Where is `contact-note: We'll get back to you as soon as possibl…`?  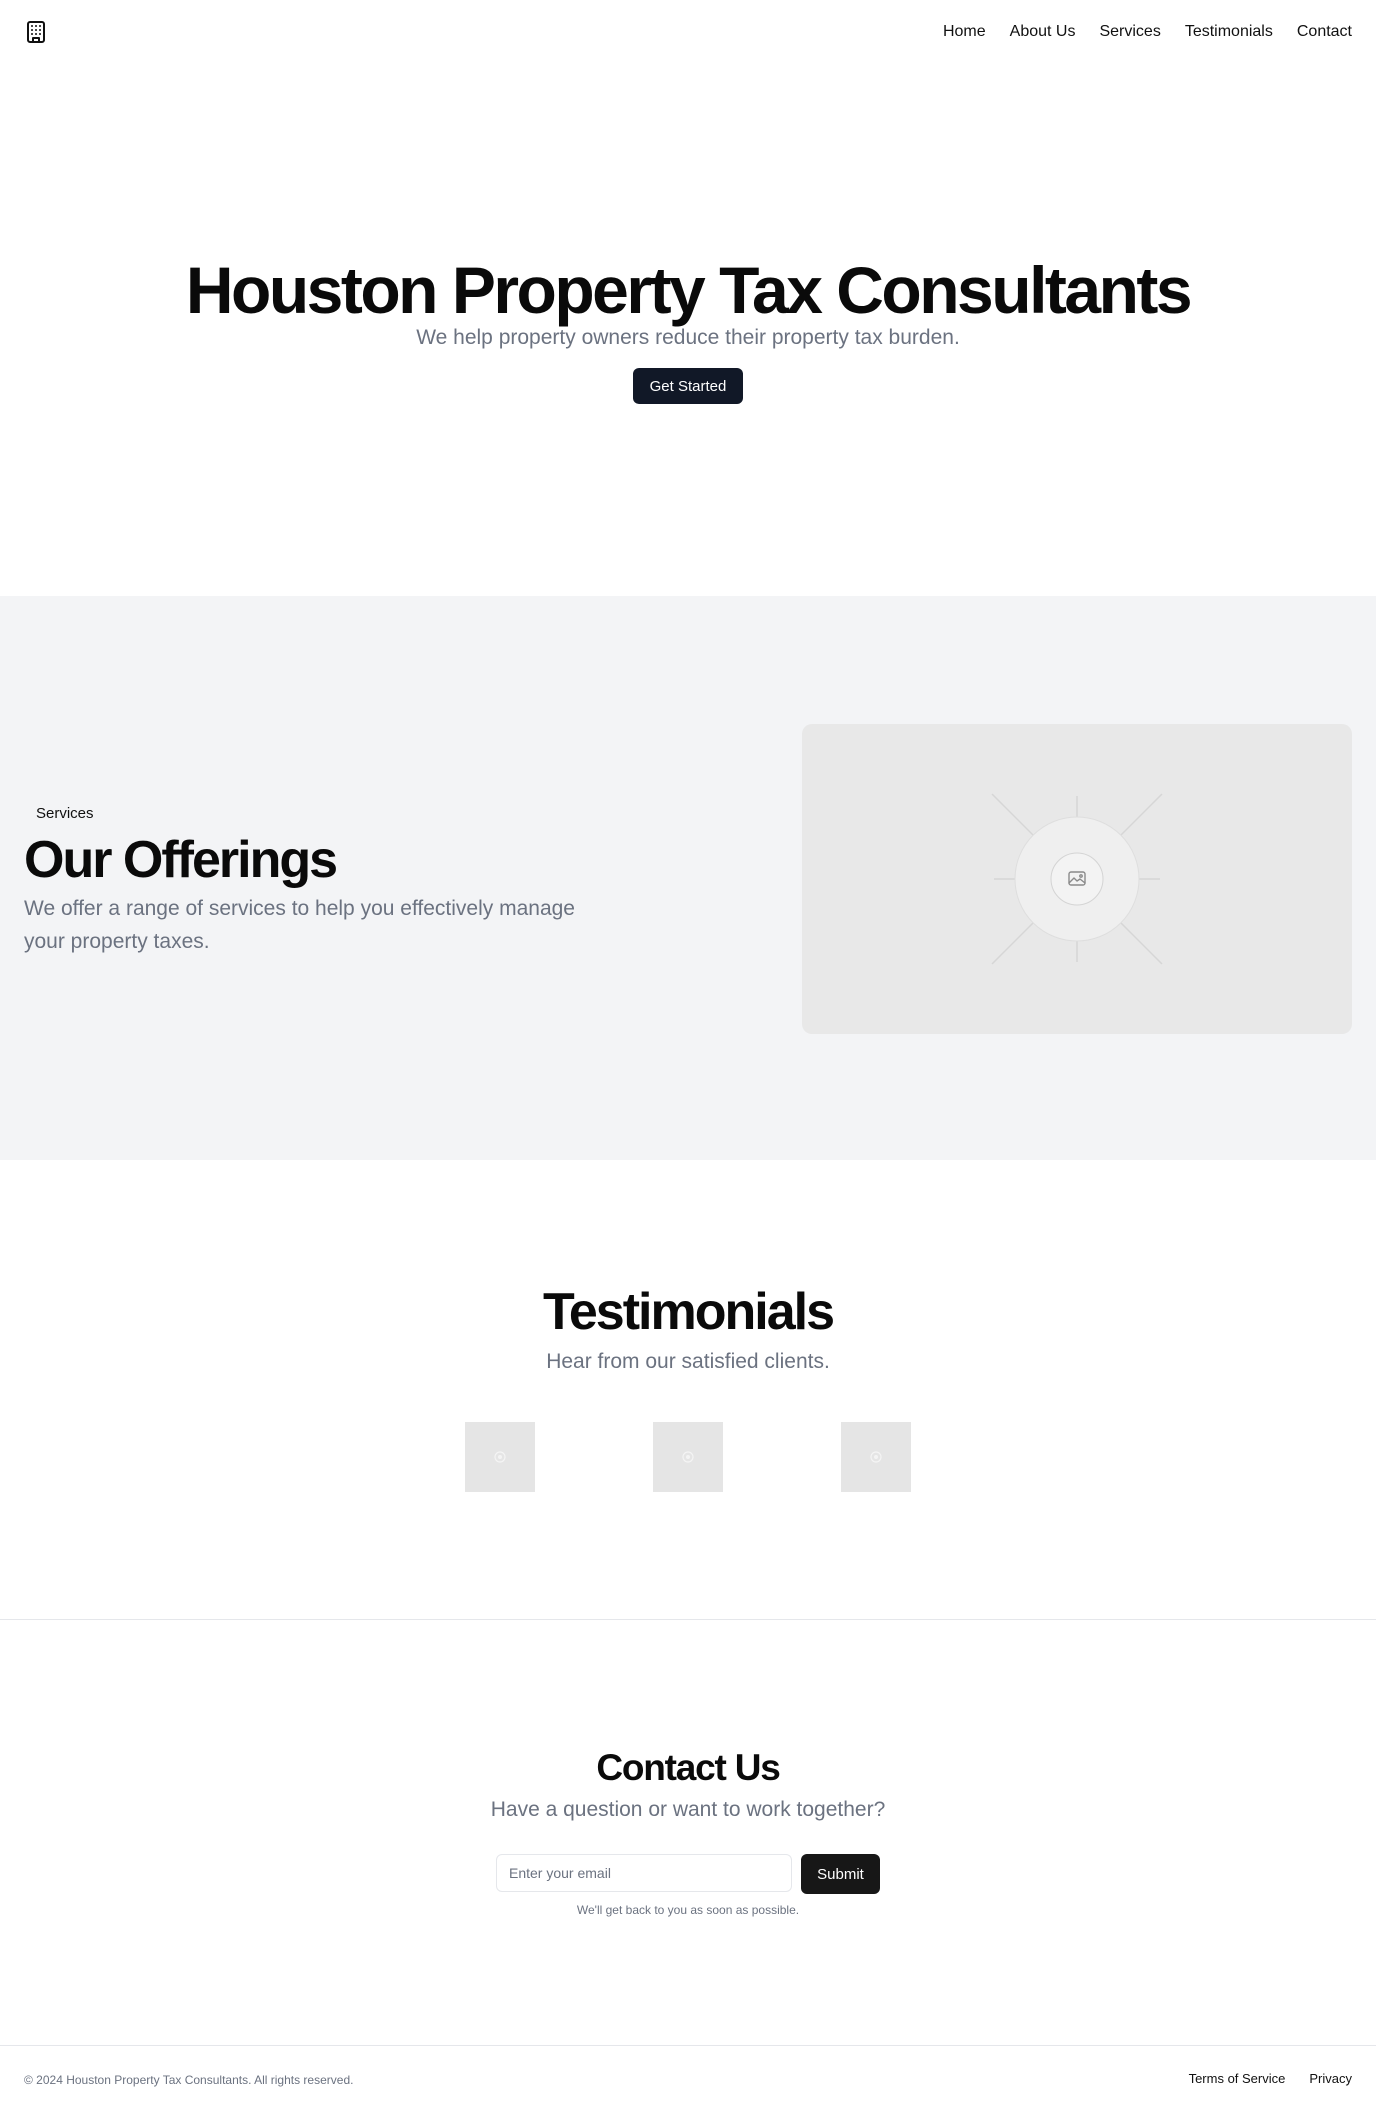
contact-note: We'll get back to you as soon as possibl… is located at coordinates (688, 1910).